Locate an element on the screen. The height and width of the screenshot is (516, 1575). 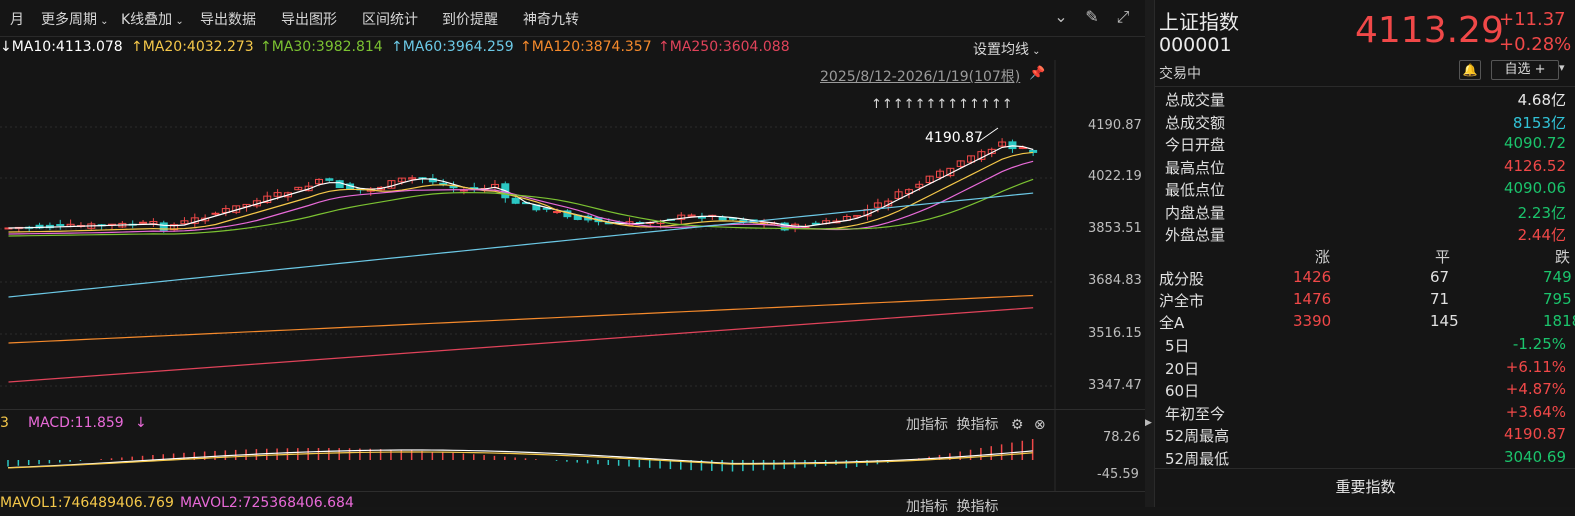
important-index-tab: 重要指数 is located at coordinates (1365, 488).